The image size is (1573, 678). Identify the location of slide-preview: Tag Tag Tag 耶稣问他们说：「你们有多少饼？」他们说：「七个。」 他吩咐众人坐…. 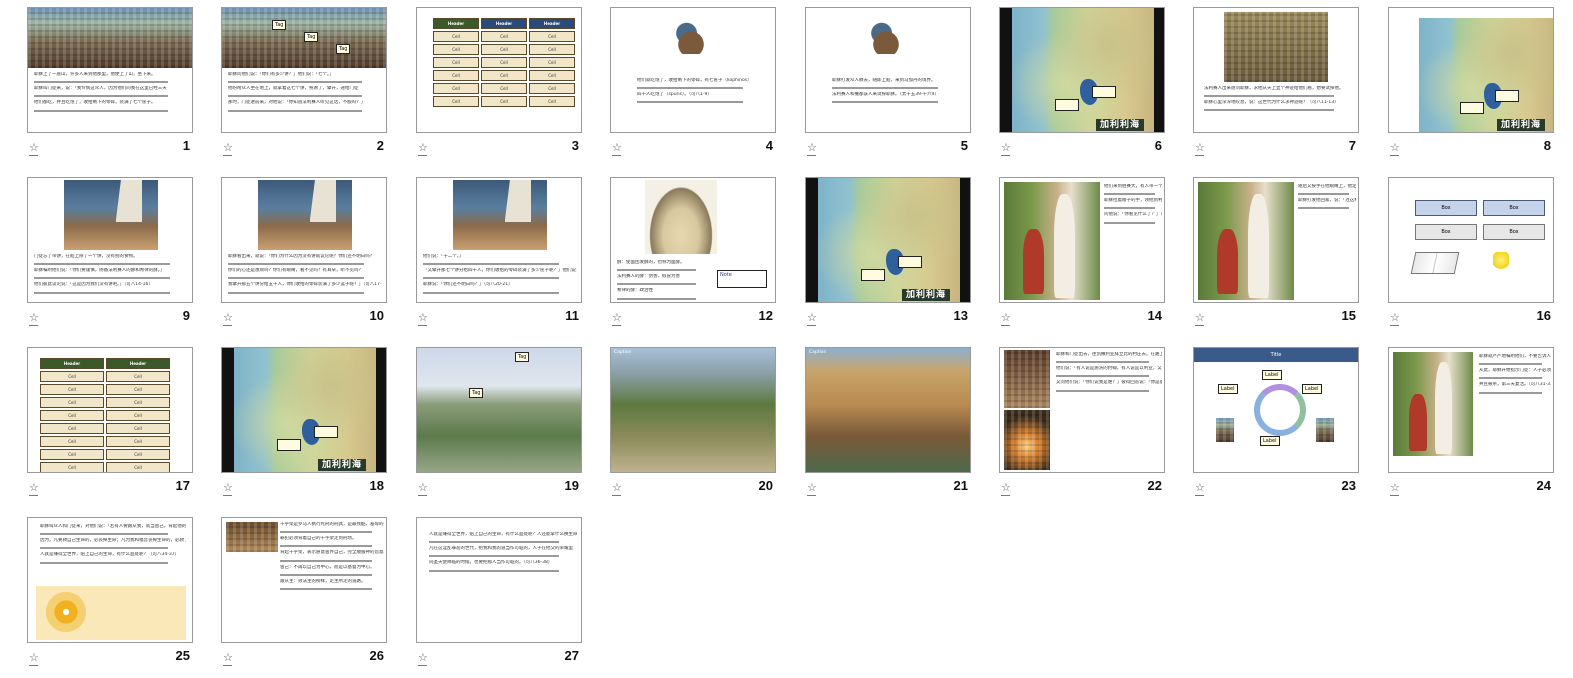
(304, 70).